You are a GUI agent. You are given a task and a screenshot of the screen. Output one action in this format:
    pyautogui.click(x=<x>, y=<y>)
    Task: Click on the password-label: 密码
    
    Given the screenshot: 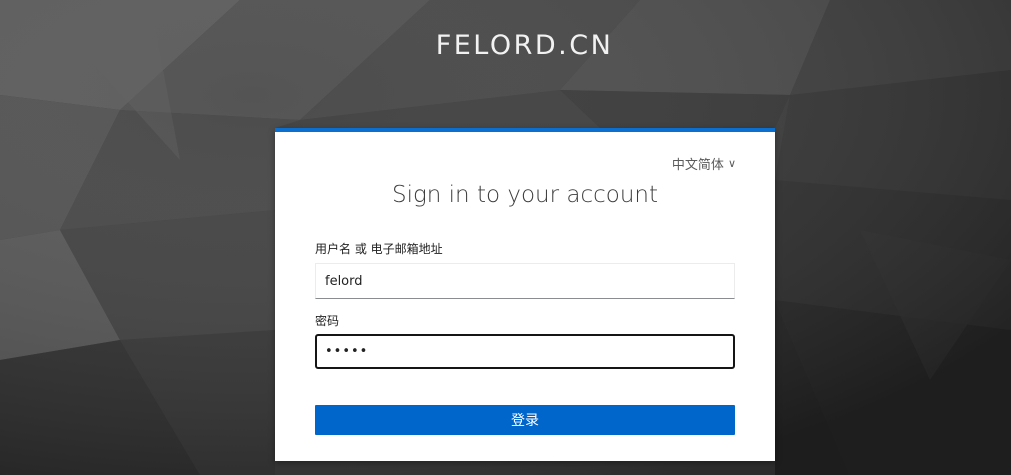 What is the action you would take?
    pyautogui.click(x=327, y=321)
    